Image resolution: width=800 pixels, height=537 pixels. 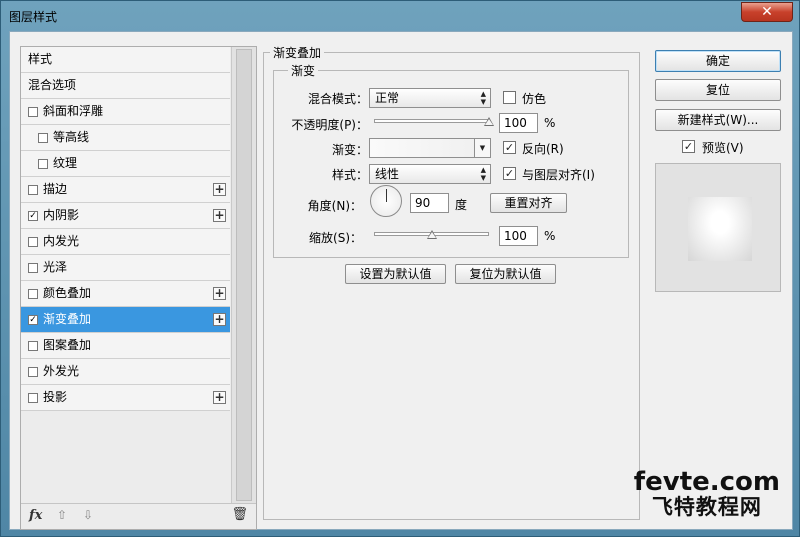 I want to click on gradient-style-select: 线性 ▲ ▼, so click(x=430, y=174).